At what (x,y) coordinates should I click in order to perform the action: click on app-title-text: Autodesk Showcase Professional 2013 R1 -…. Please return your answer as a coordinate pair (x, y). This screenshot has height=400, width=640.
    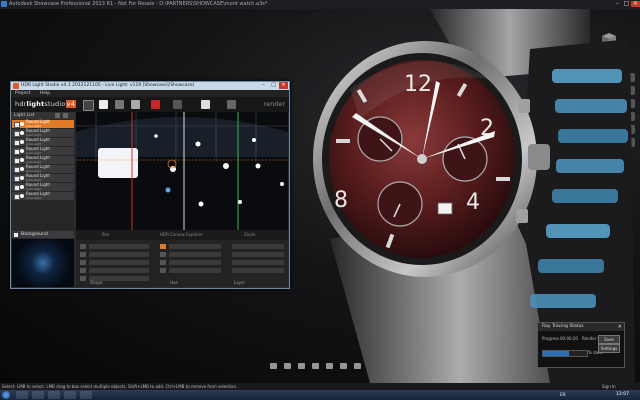
    Looking at the image, I should click on (138, 4).